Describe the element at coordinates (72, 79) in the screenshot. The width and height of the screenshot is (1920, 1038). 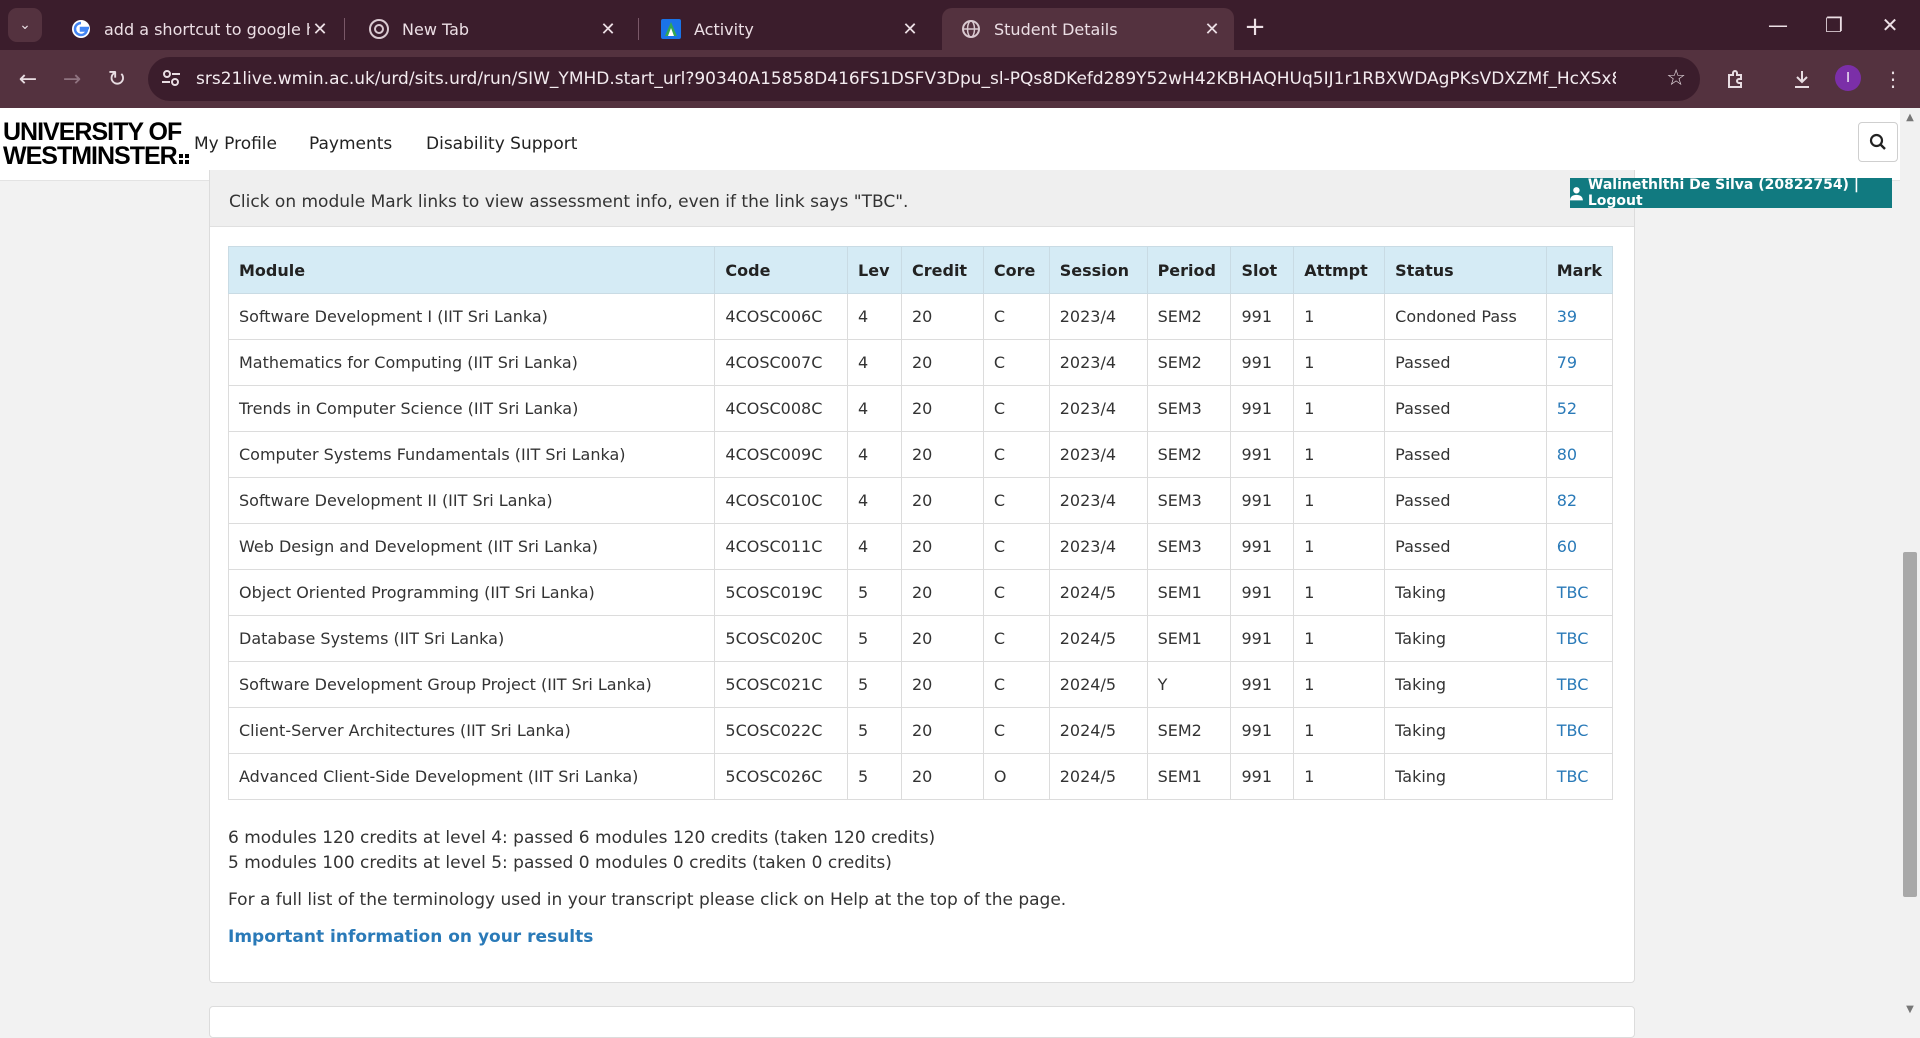
I see `forward-button: →` at that location.